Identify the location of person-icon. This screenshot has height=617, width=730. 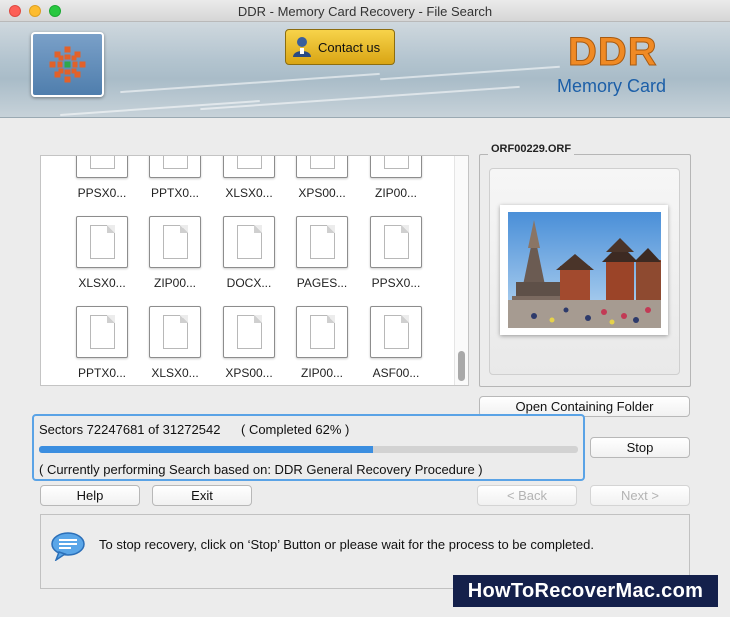
(302, 47).